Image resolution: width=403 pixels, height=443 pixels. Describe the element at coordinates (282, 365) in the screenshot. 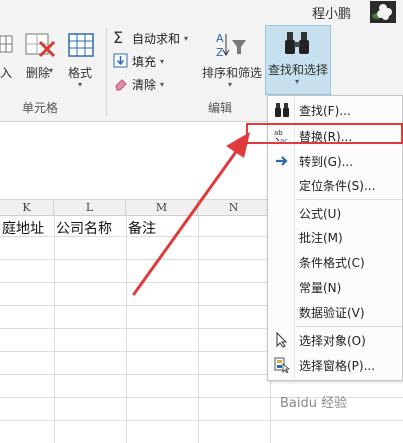

I see `selection-pane-icon` at that location.